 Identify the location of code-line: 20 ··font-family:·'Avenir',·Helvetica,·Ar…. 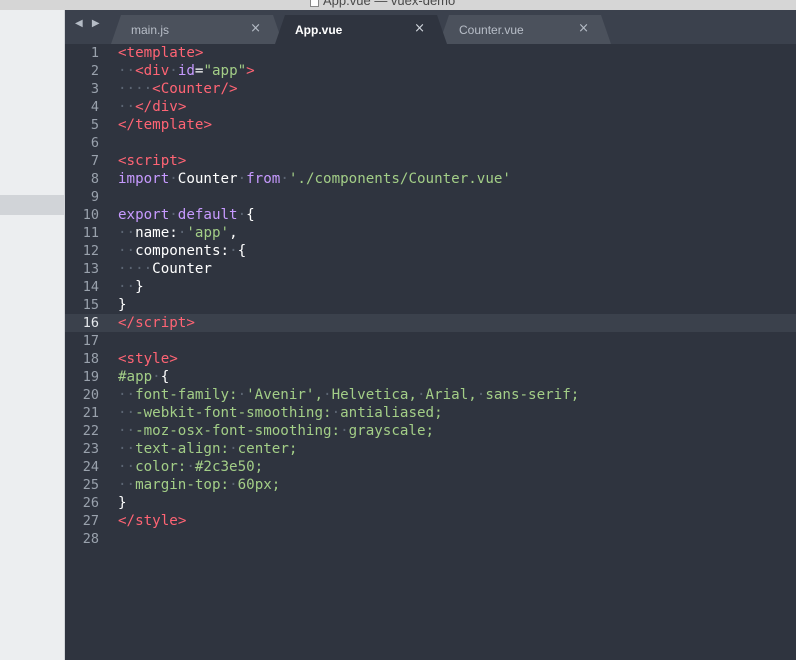
(430, 395).